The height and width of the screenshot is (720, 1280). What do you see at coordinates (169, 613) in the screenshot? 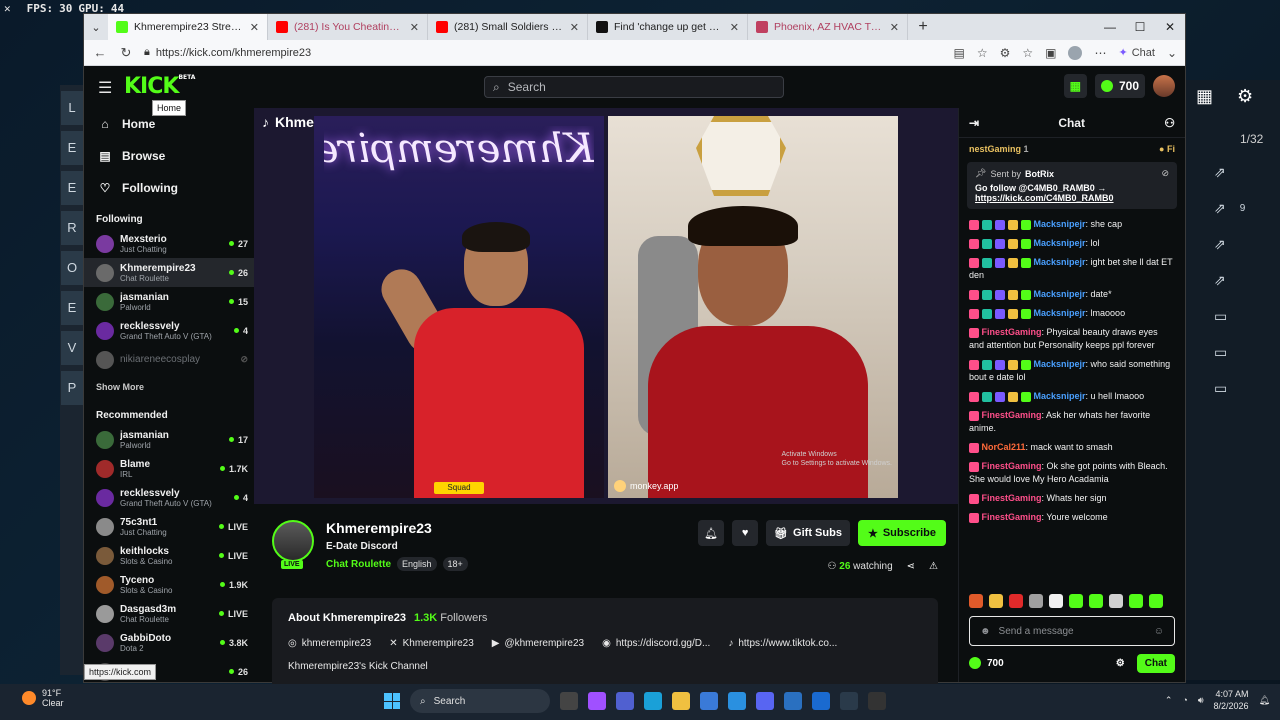
I see `sidebar-channel: Dasgasd3m Chat Roulette LIVE` at bounding box center [169, 613].